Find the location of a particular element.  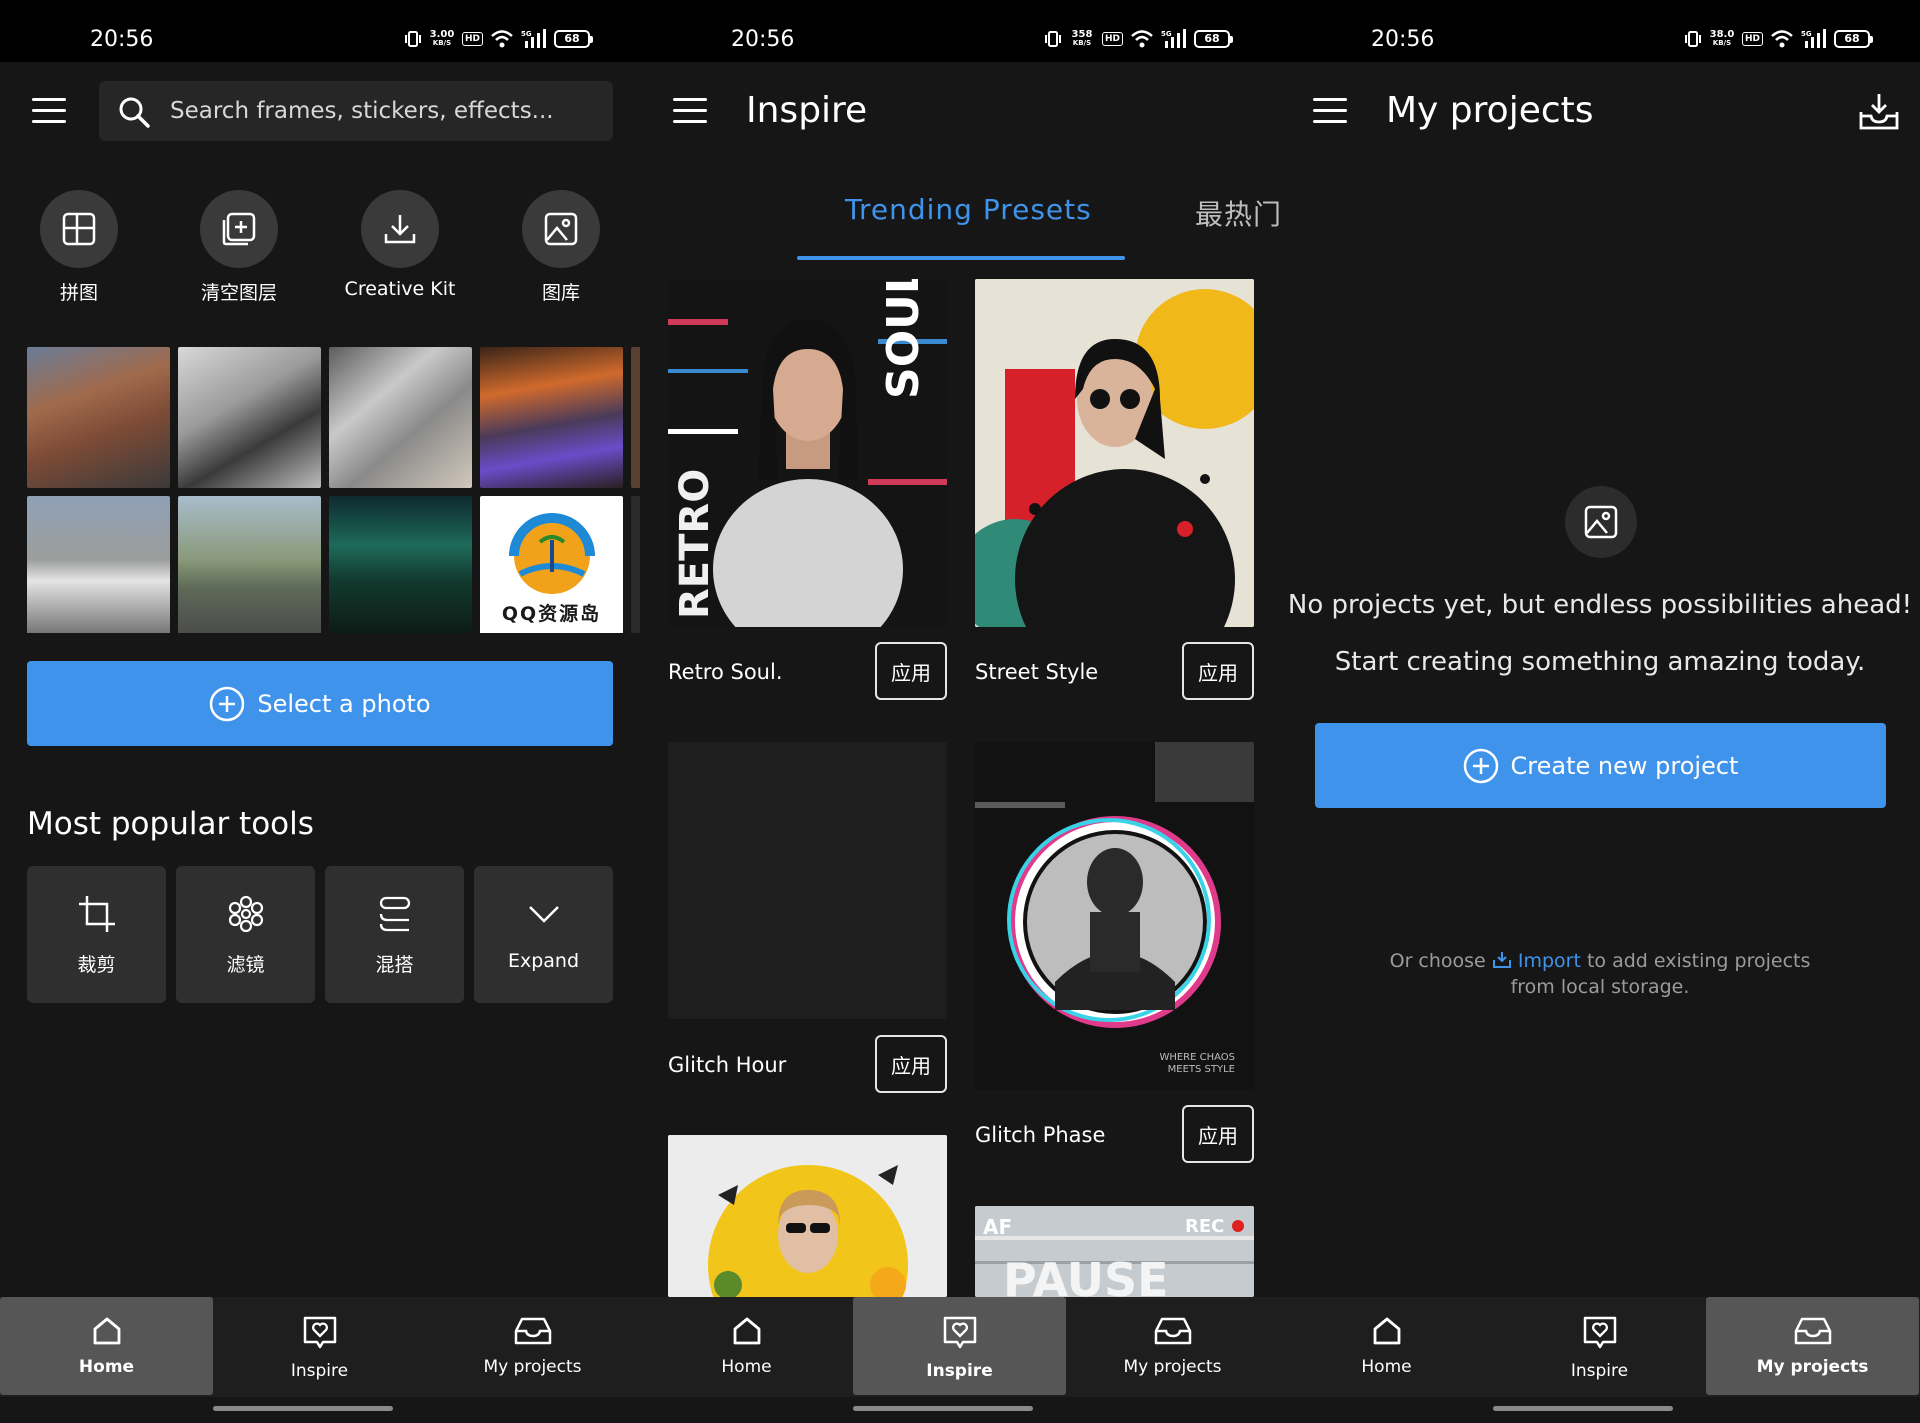

preset-artwork: SOUL RETRO is located at coordinates (807, 453).